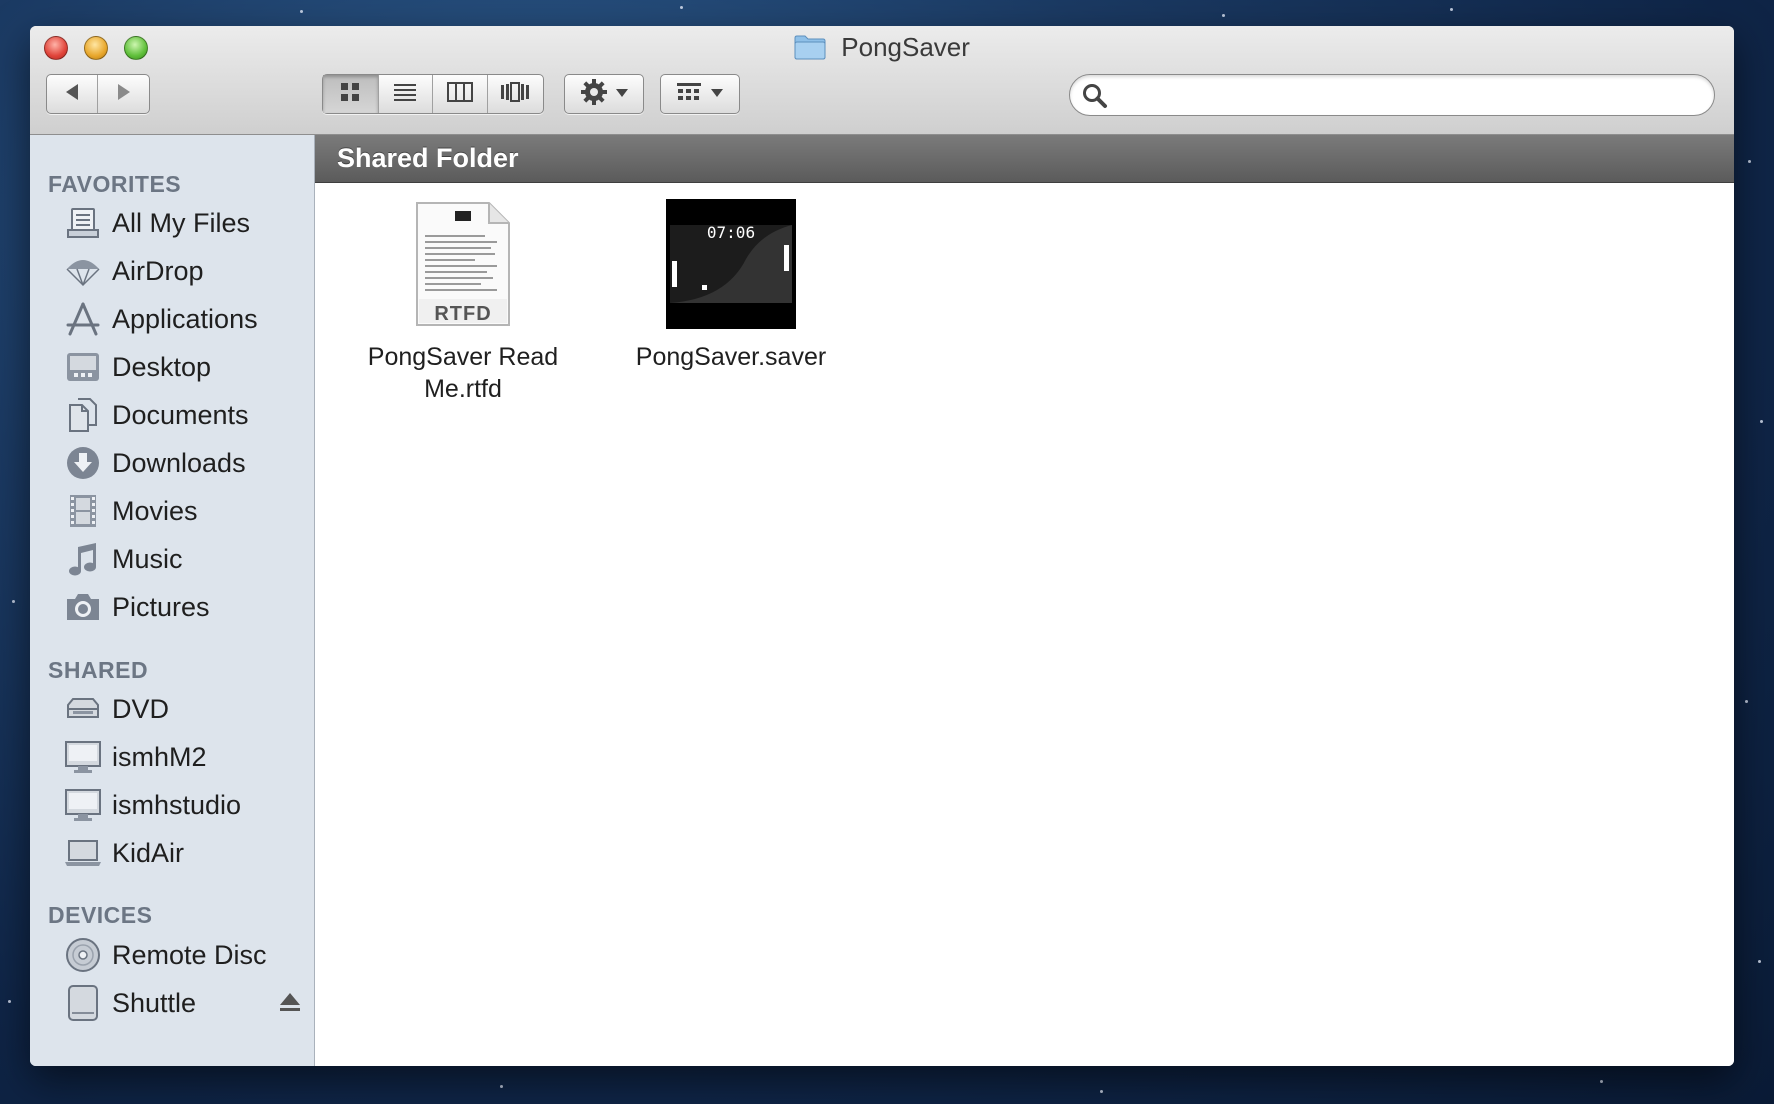 Image resolution: width=1774 pixels, height=1104 pixels. I want to click on action-menu-button, so click(604, 94).